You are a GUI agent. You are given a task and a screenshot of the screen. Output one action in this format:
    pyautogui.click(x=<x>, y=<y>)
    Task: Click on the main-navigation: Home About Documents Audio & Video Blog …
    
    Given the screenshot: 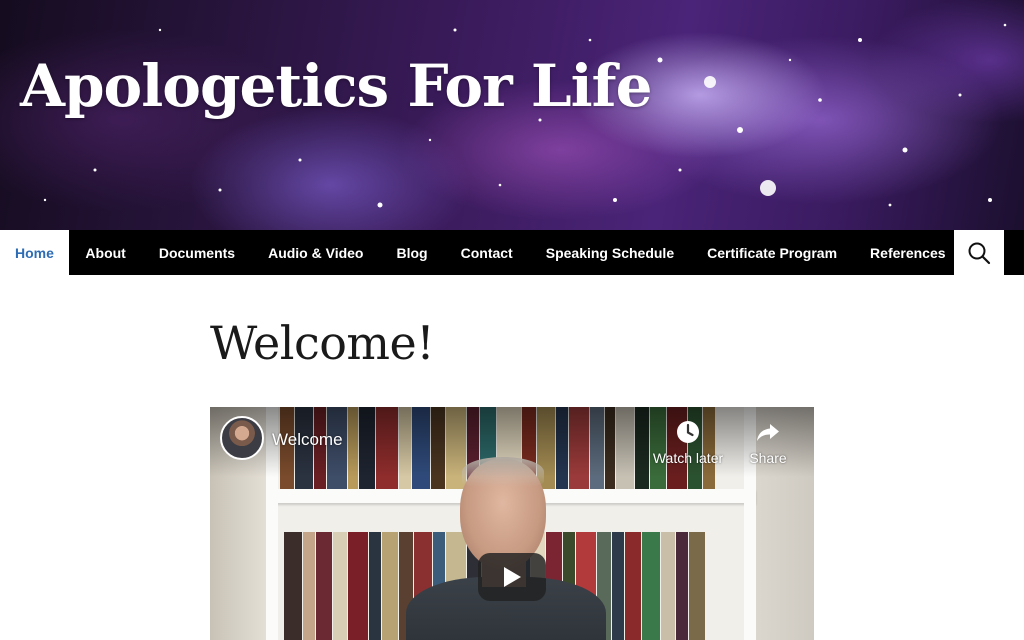 What is the action you would take?
    pyautogui.click(x=512, y=252)
    